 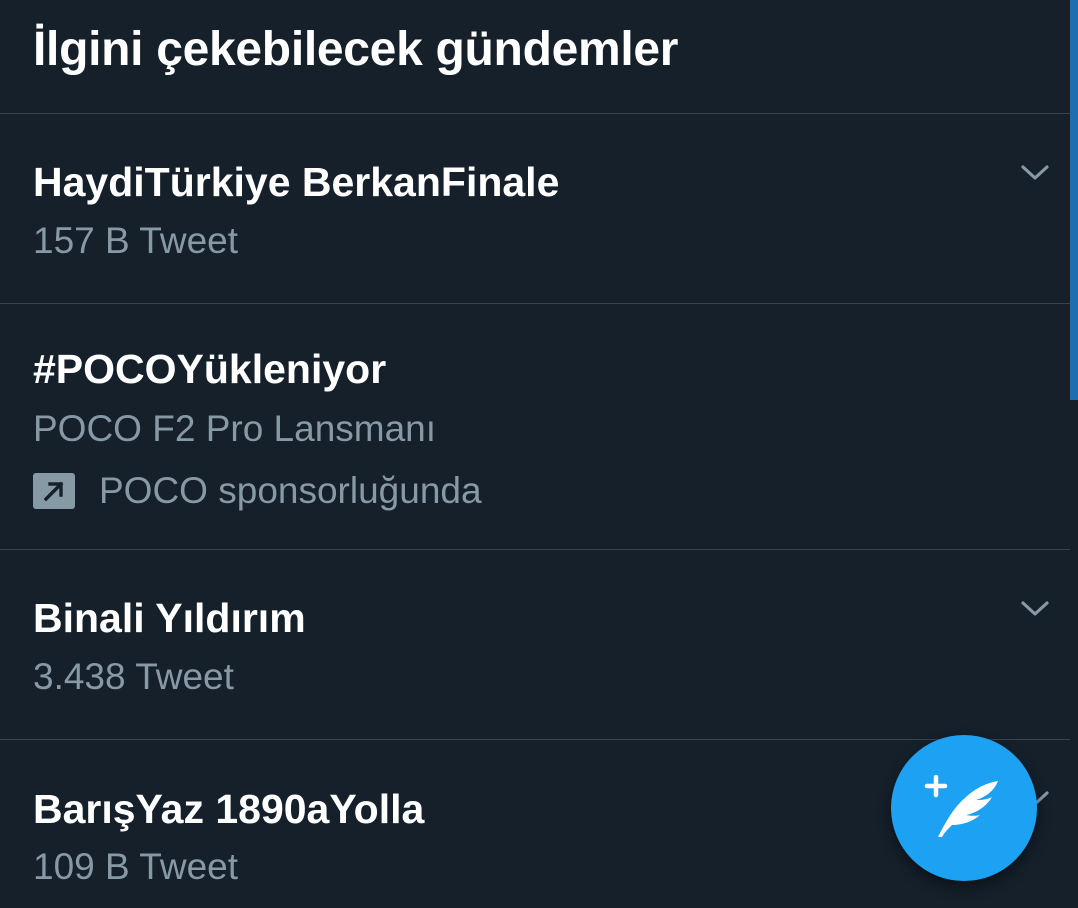 What do you see at coordinates (1074, 200) in the screenshot?
I see `scrollbar` at bounding box center [1074, 200].